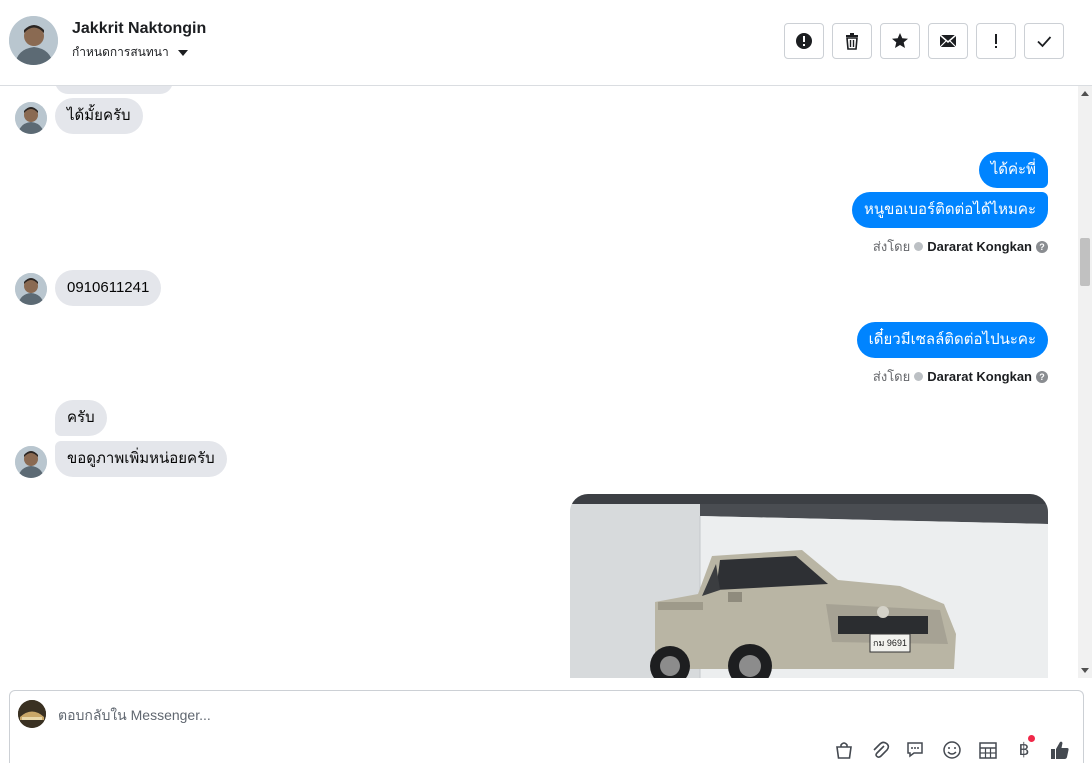 This screenshot has width=1092, height=763. I want to click on chevron-down-icon, so click(182, 52).